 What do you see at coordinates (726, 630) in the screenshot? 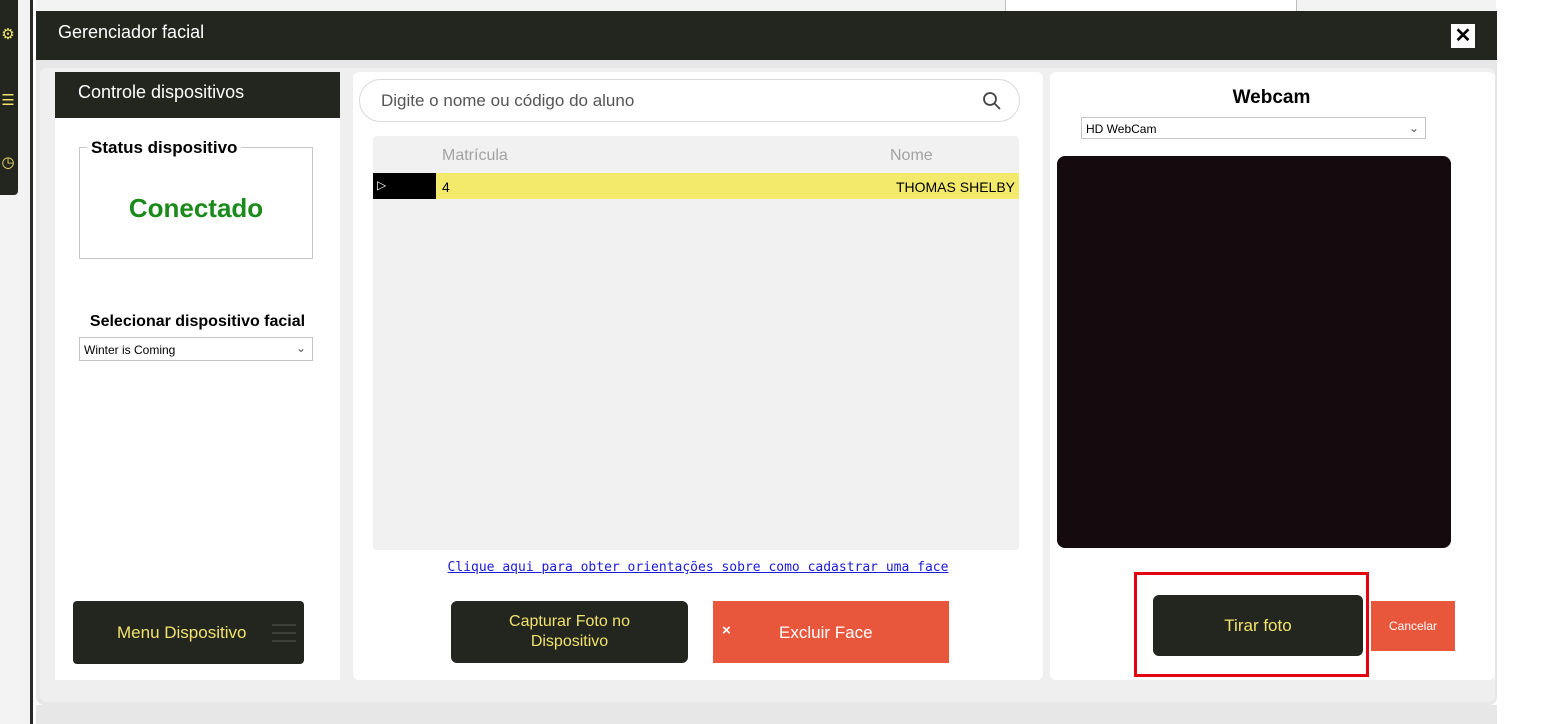
I see `close-icon: ×` at bounding box center [726, 630].